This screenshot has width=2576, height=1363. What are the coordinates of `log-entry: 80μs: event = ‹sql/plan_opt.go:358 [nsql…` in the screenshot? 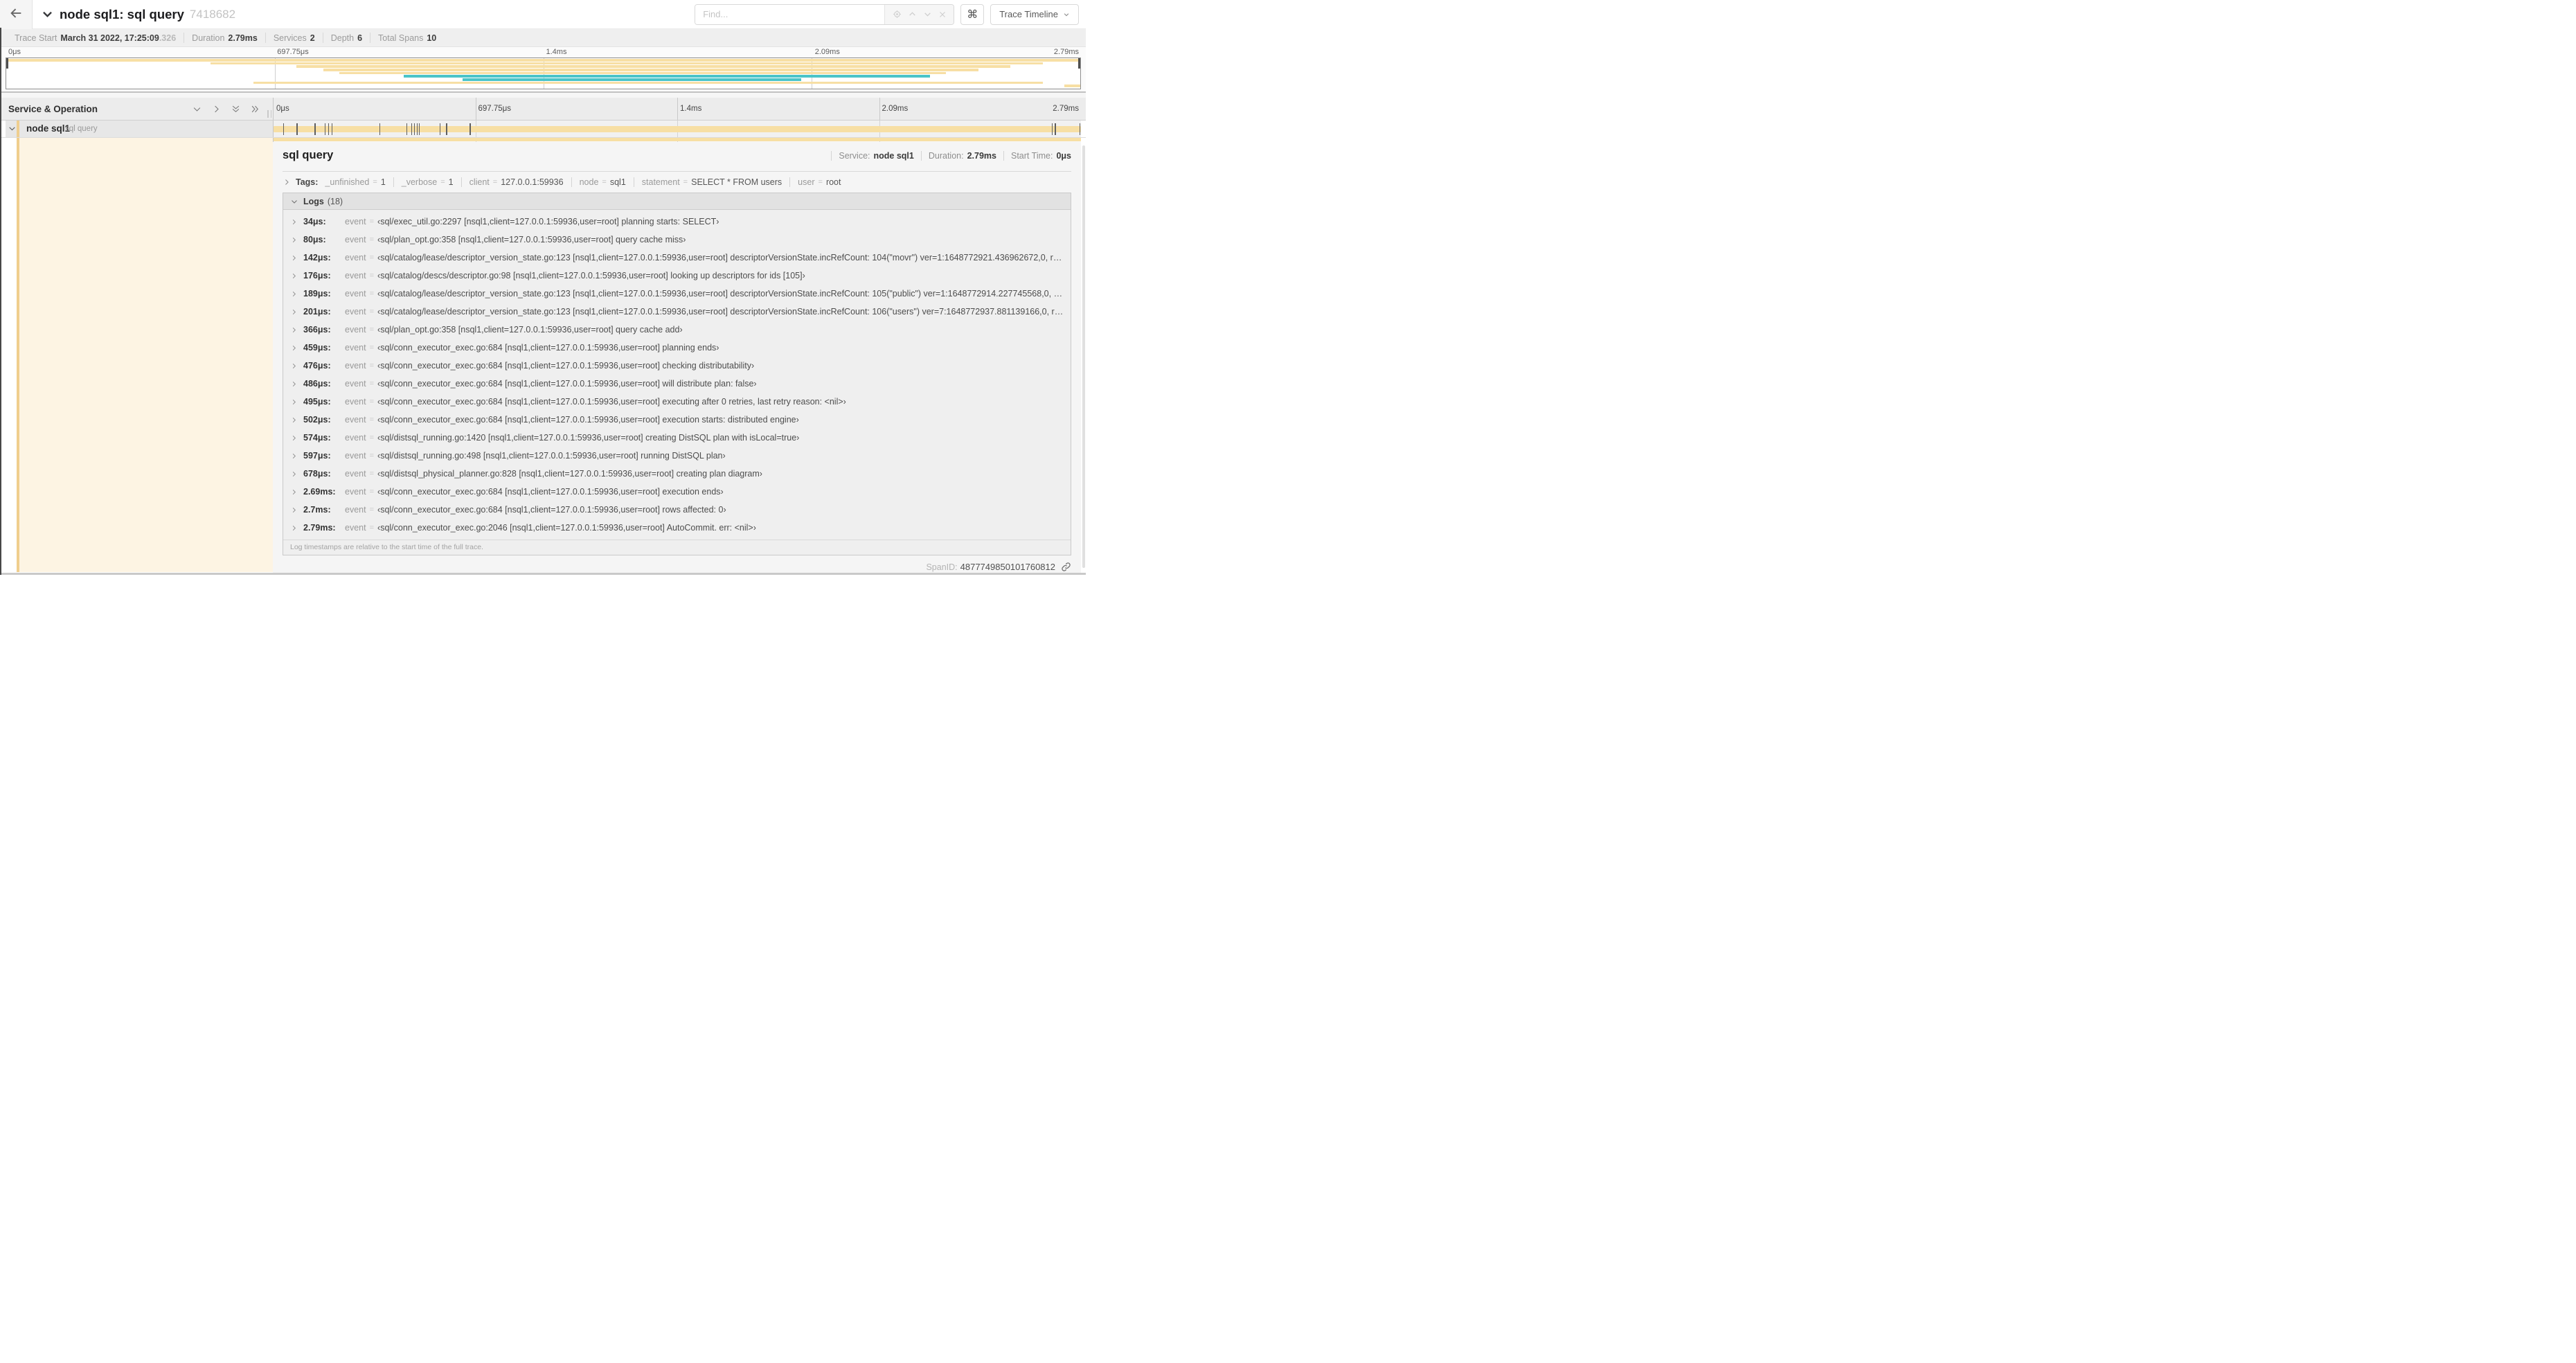 It's located at (677, 240).